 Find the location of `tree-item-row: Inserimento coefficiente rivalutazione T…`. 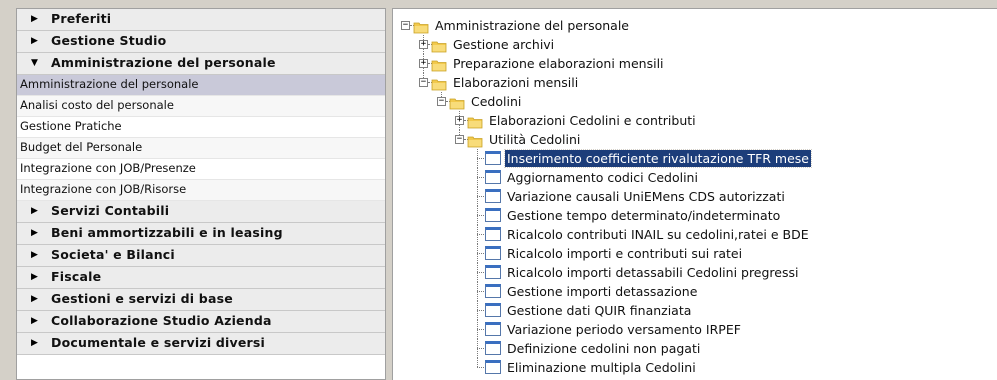

tree-item-row: Inserimento coefficiente rivalutazione T… is located at coordinates (695, 158).